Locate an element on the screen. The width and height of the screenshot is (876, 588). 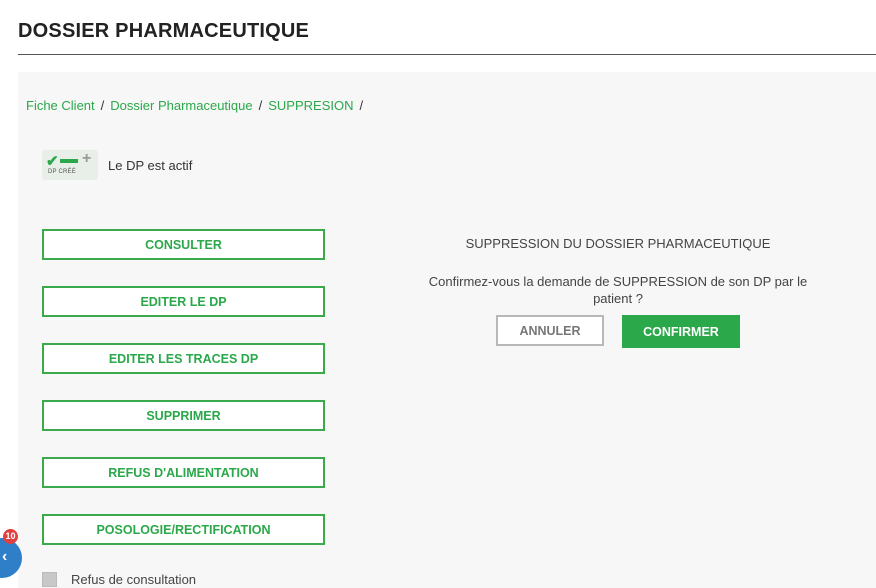
plus-icon: + is located at coordinates (87, 158).